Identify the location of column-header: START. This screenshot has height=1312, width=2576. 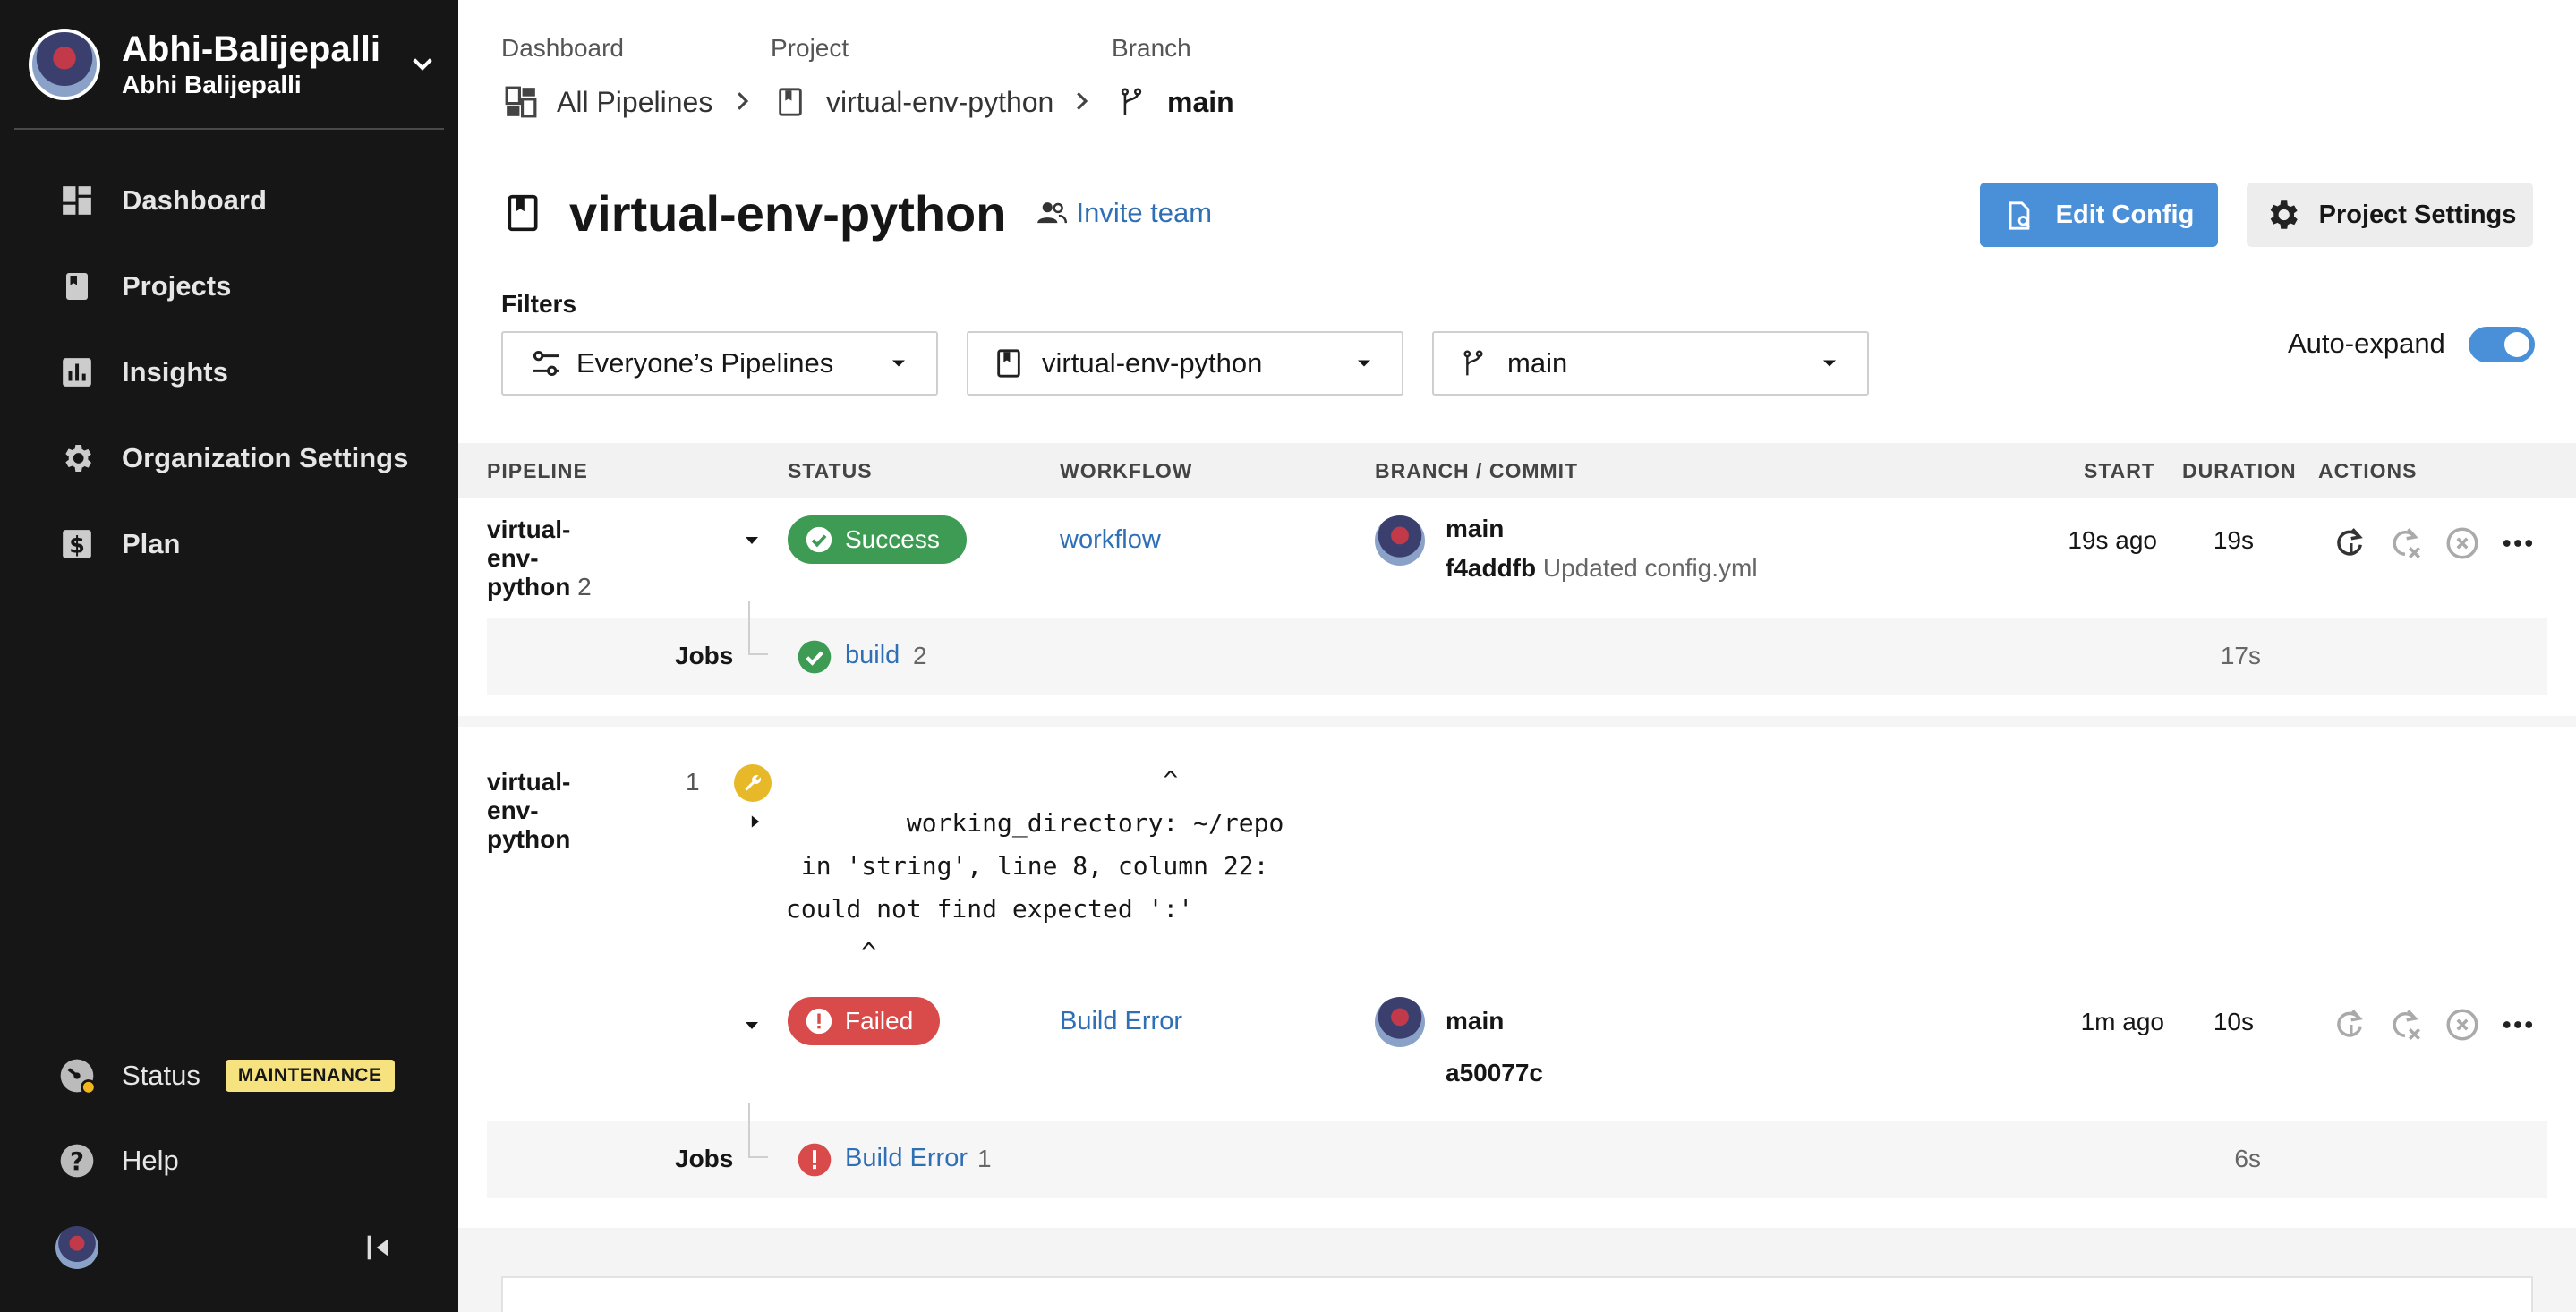
(2119, 470).